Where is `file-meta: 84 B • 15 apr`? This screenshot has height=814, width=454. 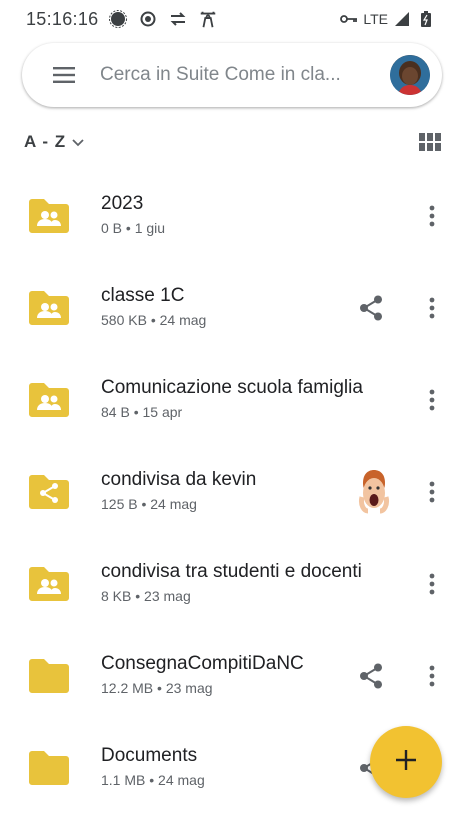 file-meta: 84 B • 15 apr is located at coordinates (142, 412).